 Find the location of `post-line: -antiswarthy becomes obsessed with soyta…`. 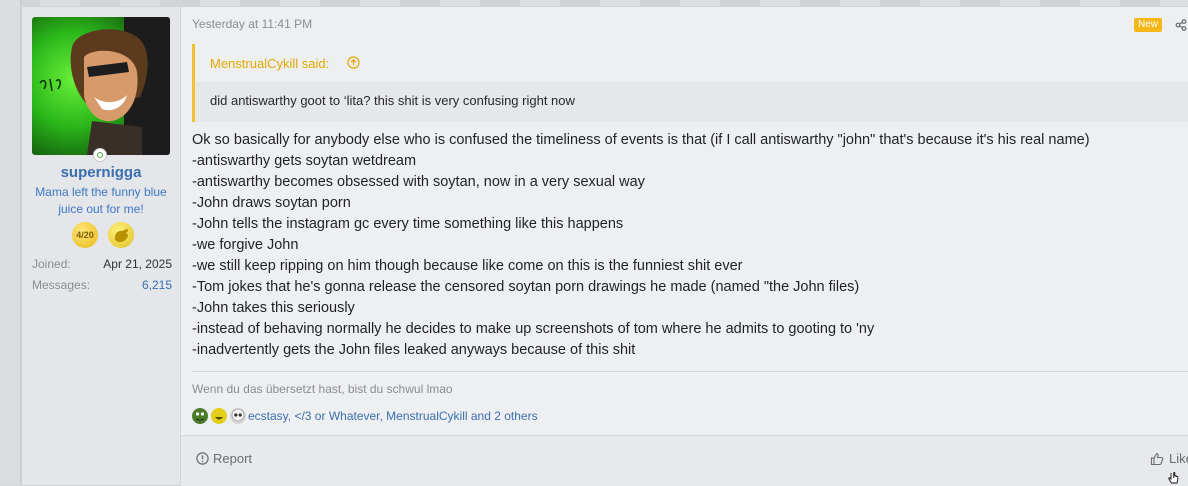

post-line: -antiswarthy becomes obsessed with soyta… is located at coordinates (418, 182).